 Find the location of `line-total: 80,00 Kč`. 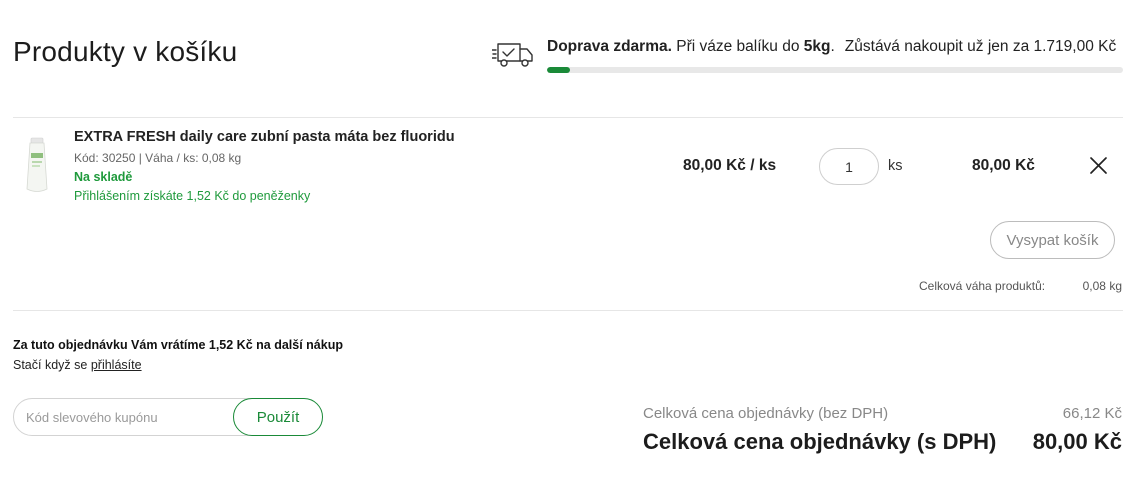

line-total: 80,00 Kč is located at coordinates (1003, 165).